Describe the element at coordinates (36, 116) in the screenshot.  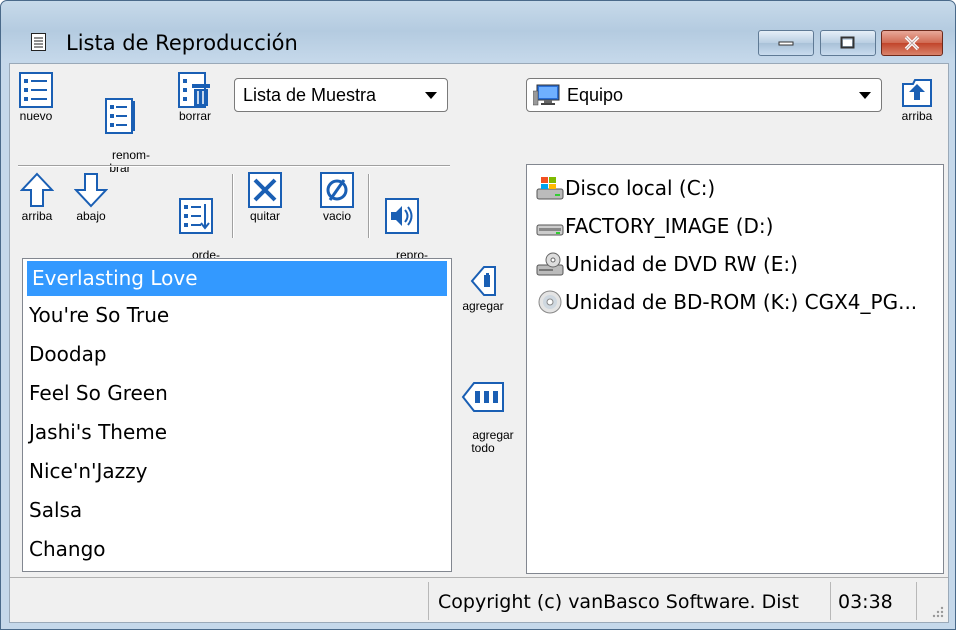
I see `nuevo-label: nuevo` at that location.